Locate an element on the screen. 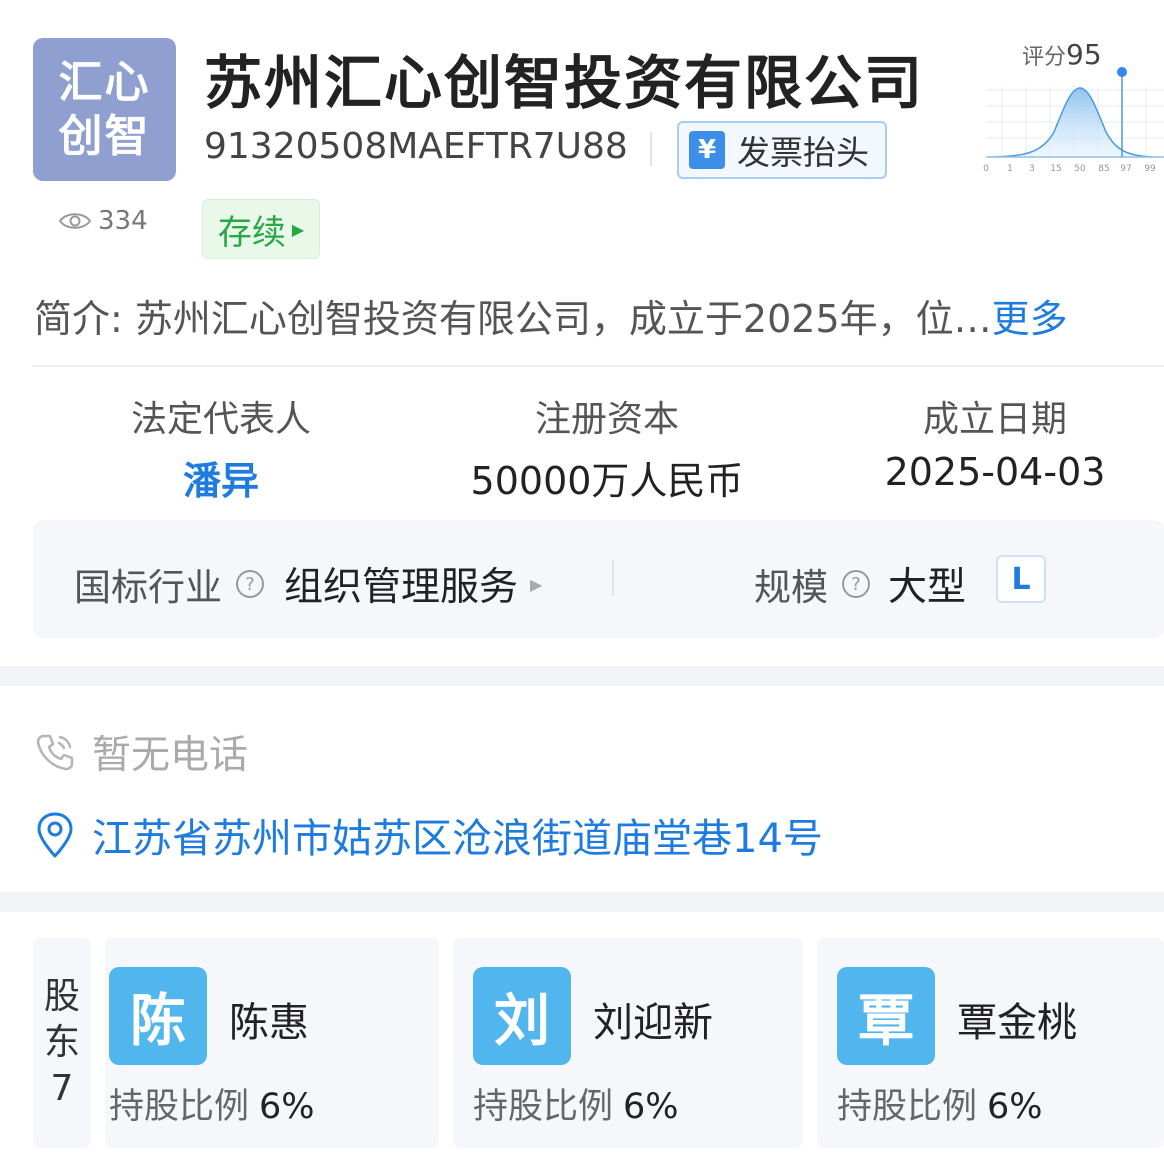 The width and height of the screenshot is (1164, 1153). view-count-value: 334 is located at coordinates (123, 221).